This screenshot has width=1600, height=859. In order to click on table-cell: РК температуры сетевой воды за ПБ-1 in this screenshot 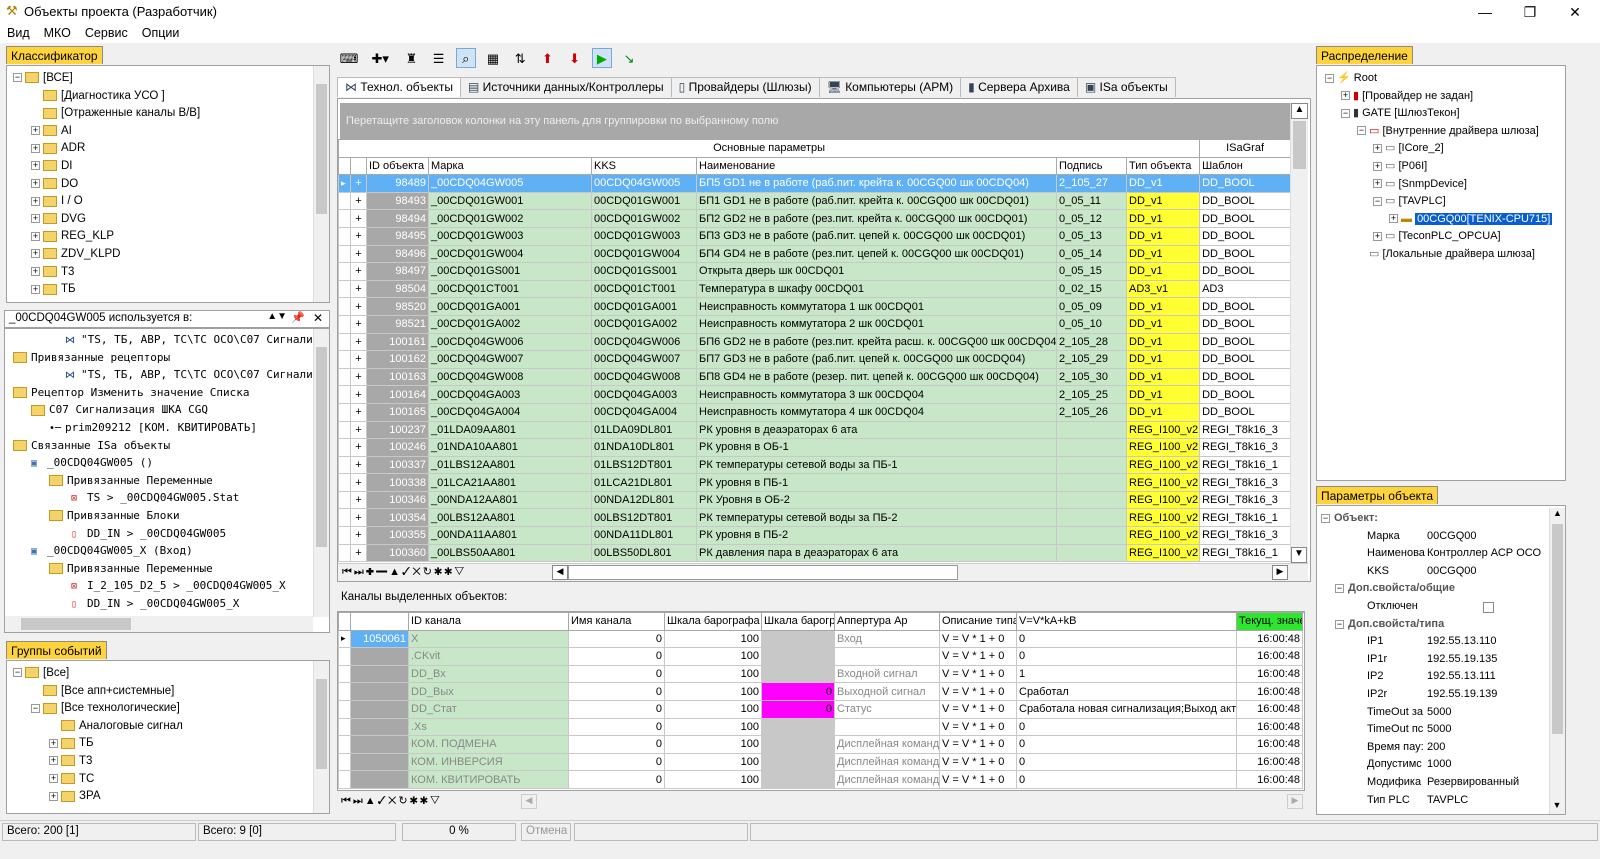, I will do `click(876, 465)`.